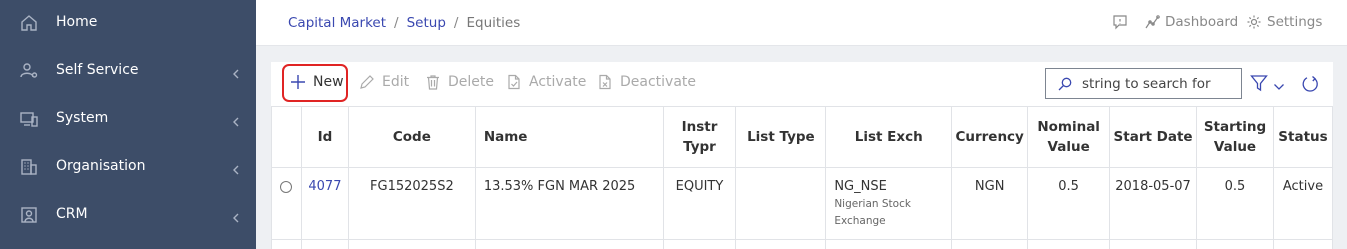 The height and width of the screenshot is (249, 1347). I want to click on edit-button: Edit, so click(384, 82).